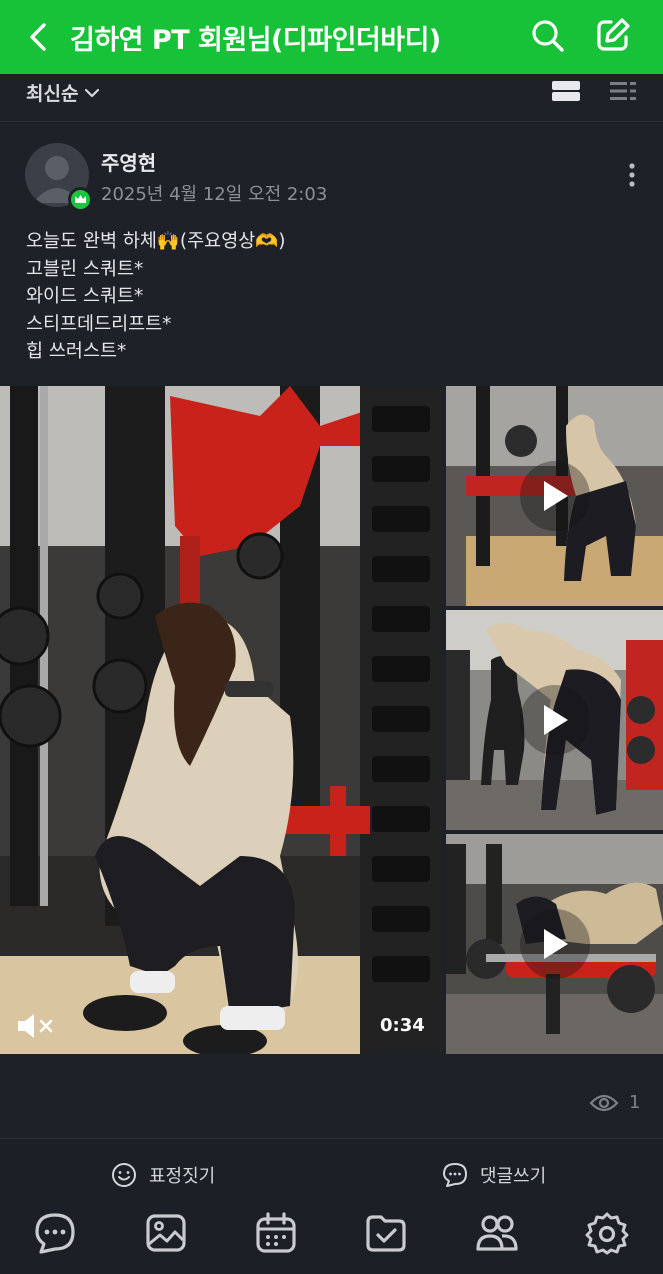 Image resolution: width=663 pixels, height=1274 pixels. Describe the element at coordinates (124, 1175) in the screenshot. I see `smile-icon` at that location.